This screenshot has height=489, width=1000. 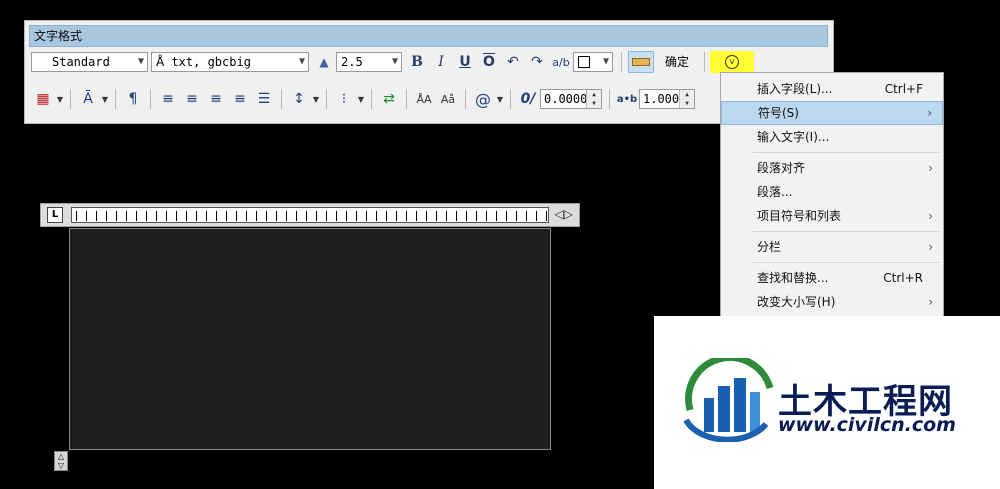 What do you see at coordinates (483, 99) in the screenshot?
I see `symbol-icon: @` at bounding box center [483, 99].